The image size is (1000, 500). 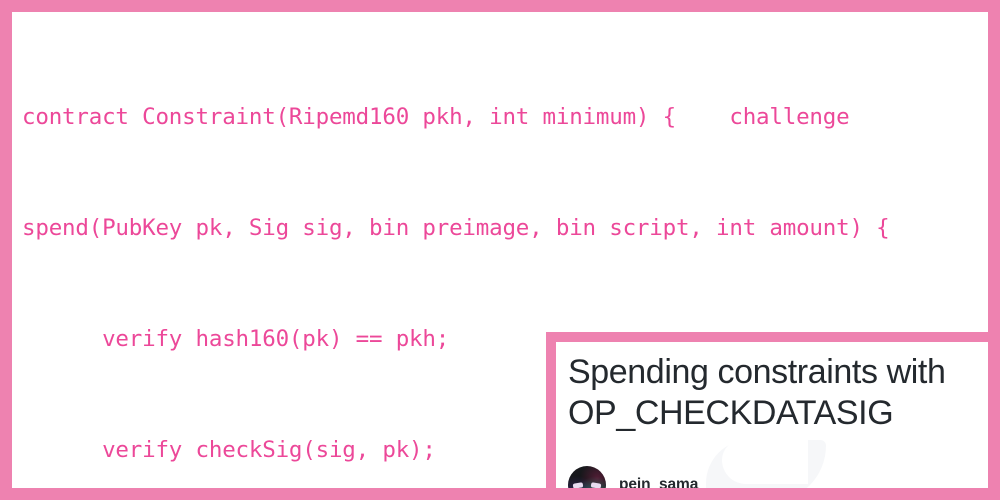 I want to click on byline: pein_sama, so click(x=633, y=477).